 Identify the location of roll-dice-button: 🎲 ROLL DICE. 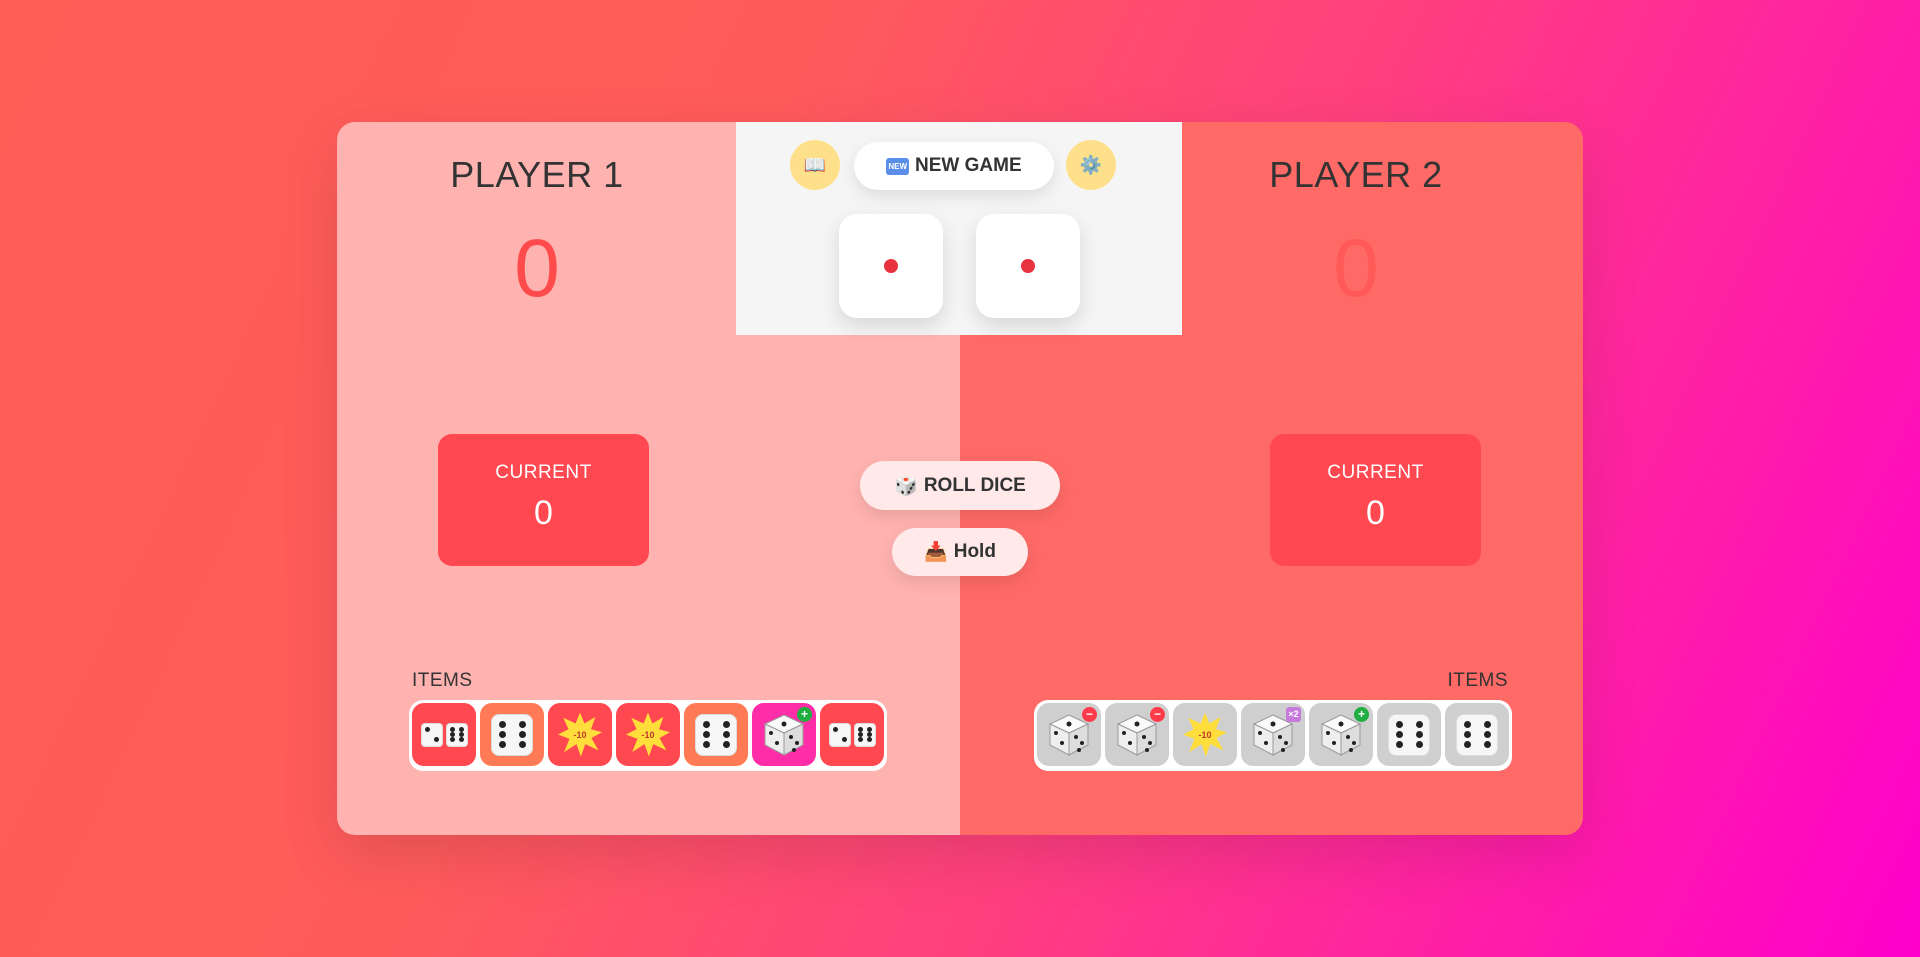
(960, 485).